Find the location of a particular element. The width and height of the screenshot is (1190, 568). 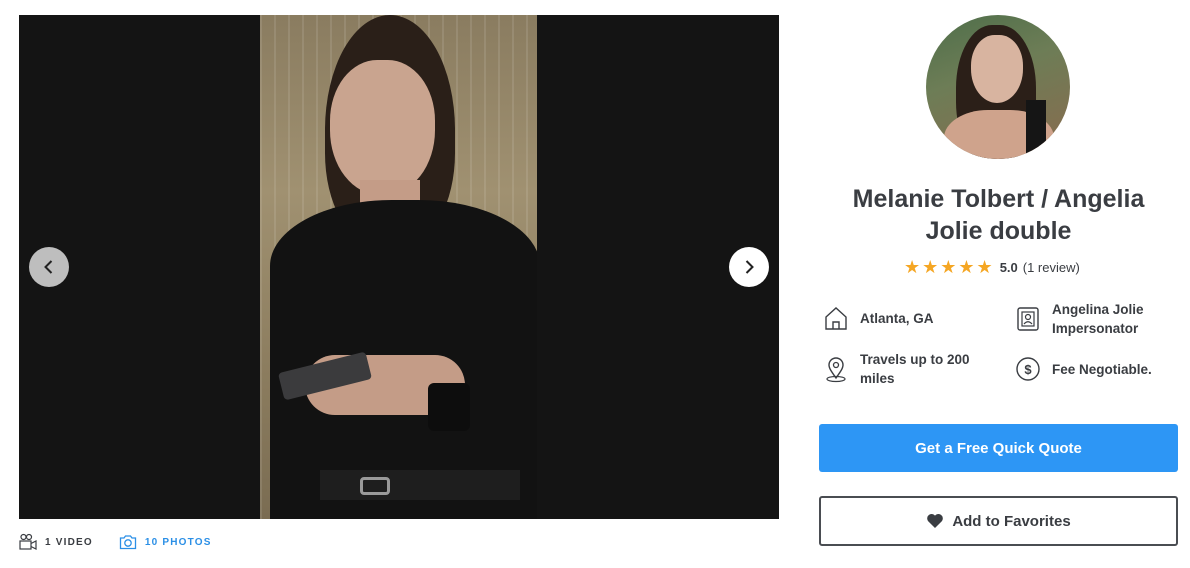

photo-belt is located at coordinates (420, 485).